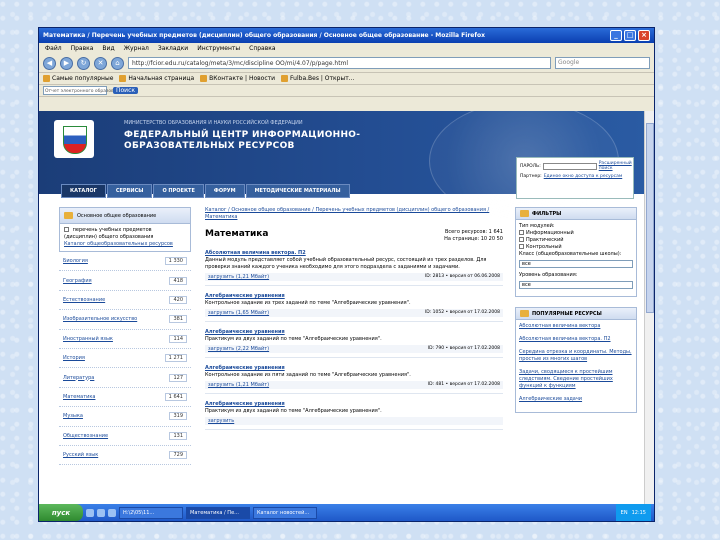 The width and height of the screenshot is (720, 540). I want to click on subject-row: Естествознание 420, so click(125, 301).